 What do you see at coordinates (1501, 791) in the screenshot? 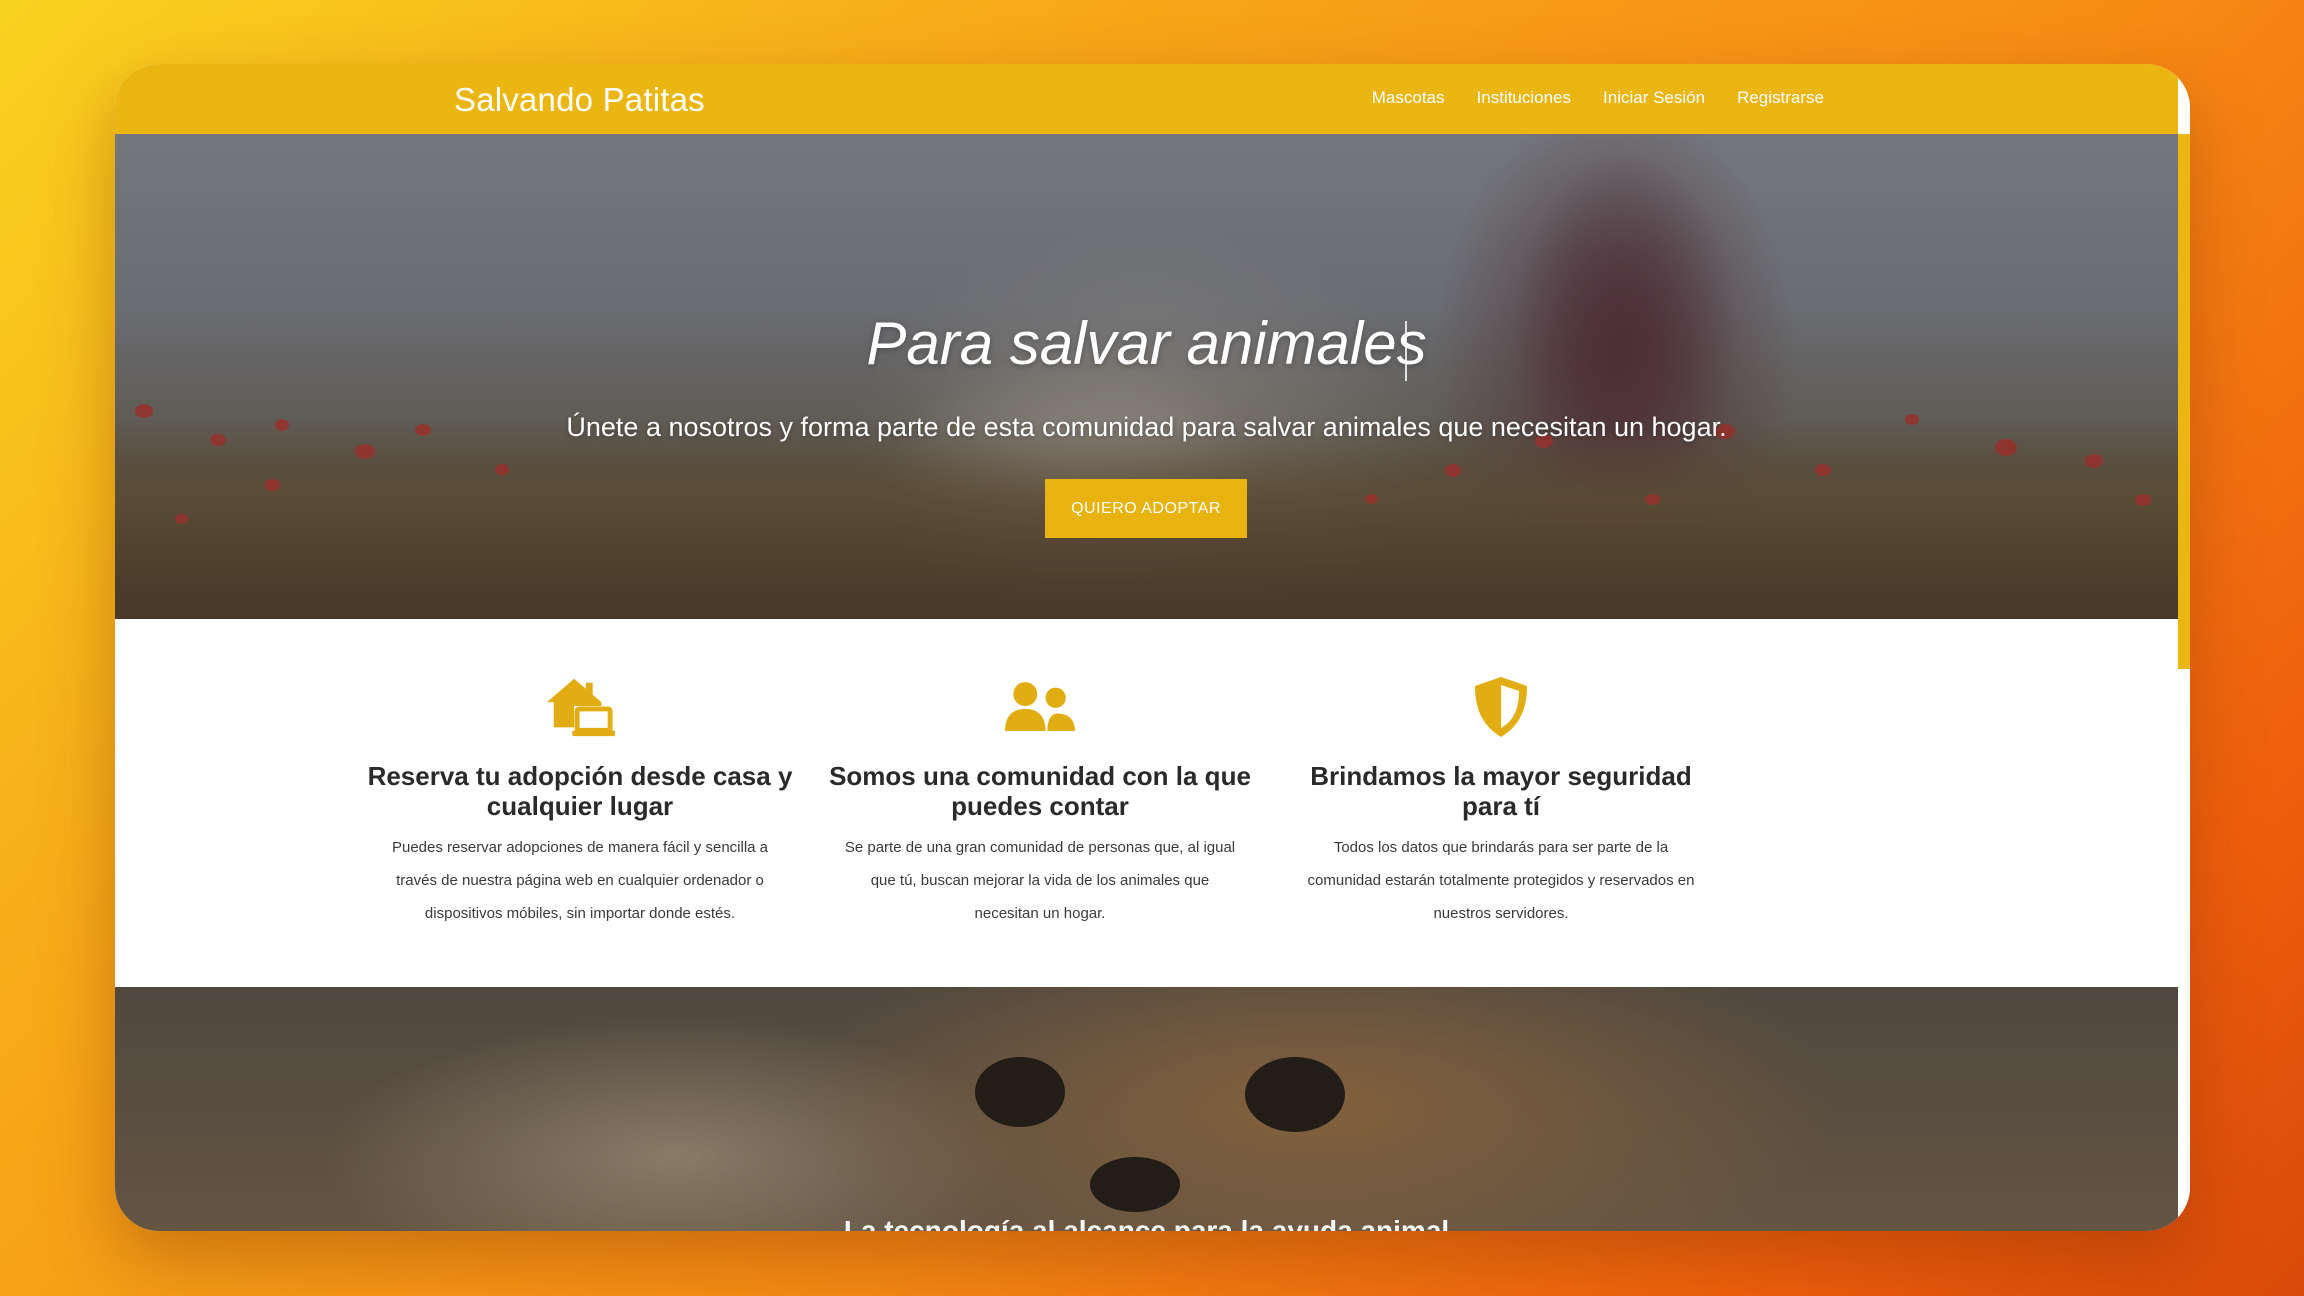
I see `feature-title: Brindamos la mayor seguridad para tí` at bounding box center [1501, 791].